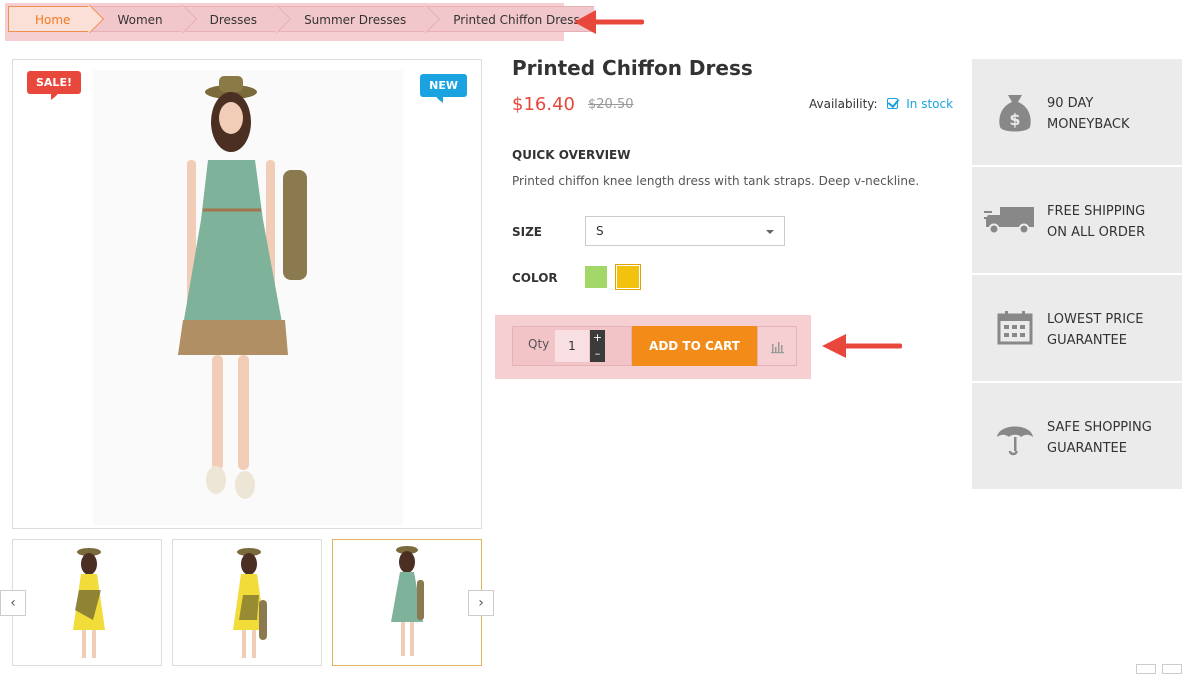 The image size is (1194, 674). What do you see at coordinates (1009, 221) in the screenshot?
I see `truck-icon` at bounding box center [1009, 221].